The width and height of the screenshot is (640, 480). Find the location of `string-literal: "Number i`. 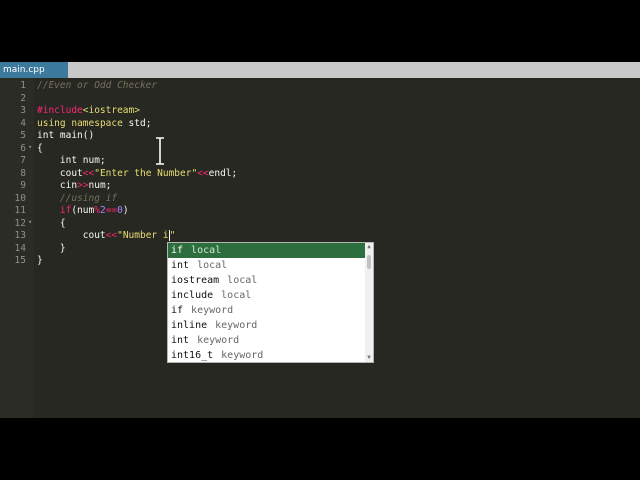

string-literal: "Number i is located at coordinates (143, 235).